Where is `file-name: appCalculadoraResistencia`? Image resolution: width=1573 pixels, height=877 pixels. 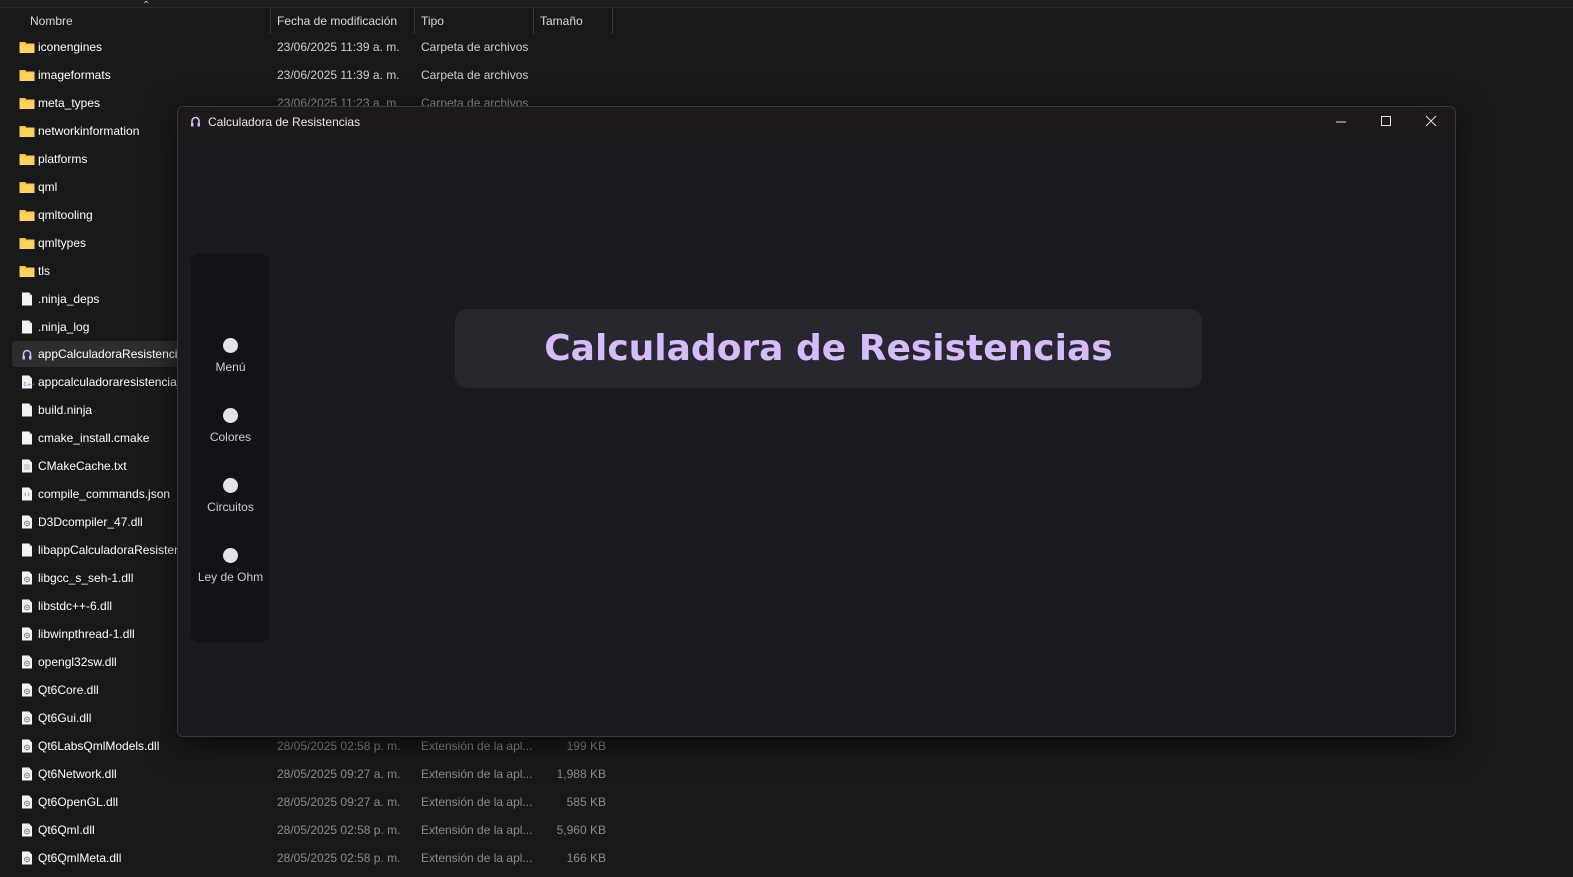
file-name: appCalculadoraResistencia is located at coordinates (111, 354).